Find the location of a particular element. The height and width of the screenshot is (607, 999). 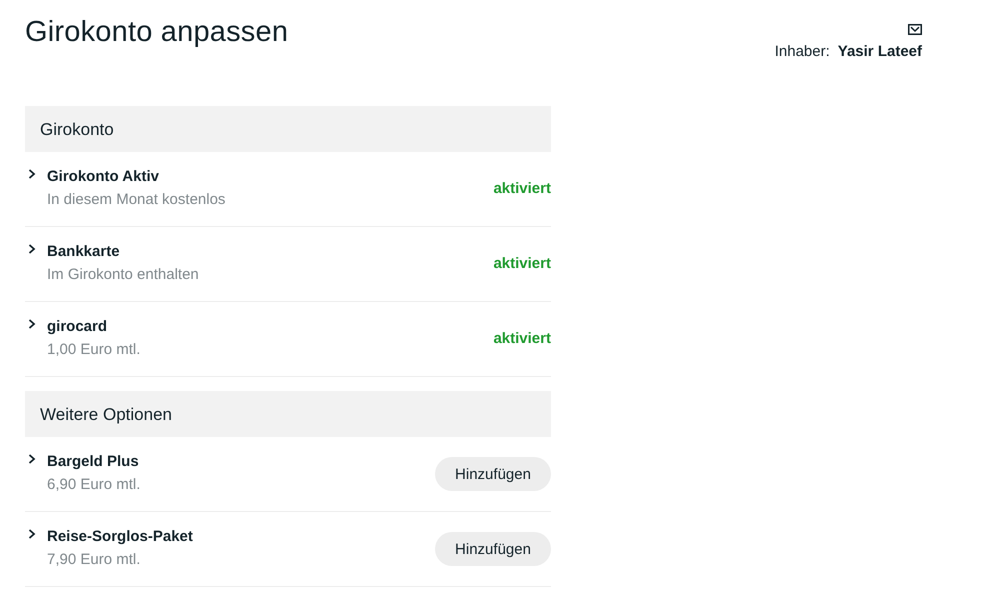

option-title: Reise-Sorglos-Paket is located at coordinates (120, 537).